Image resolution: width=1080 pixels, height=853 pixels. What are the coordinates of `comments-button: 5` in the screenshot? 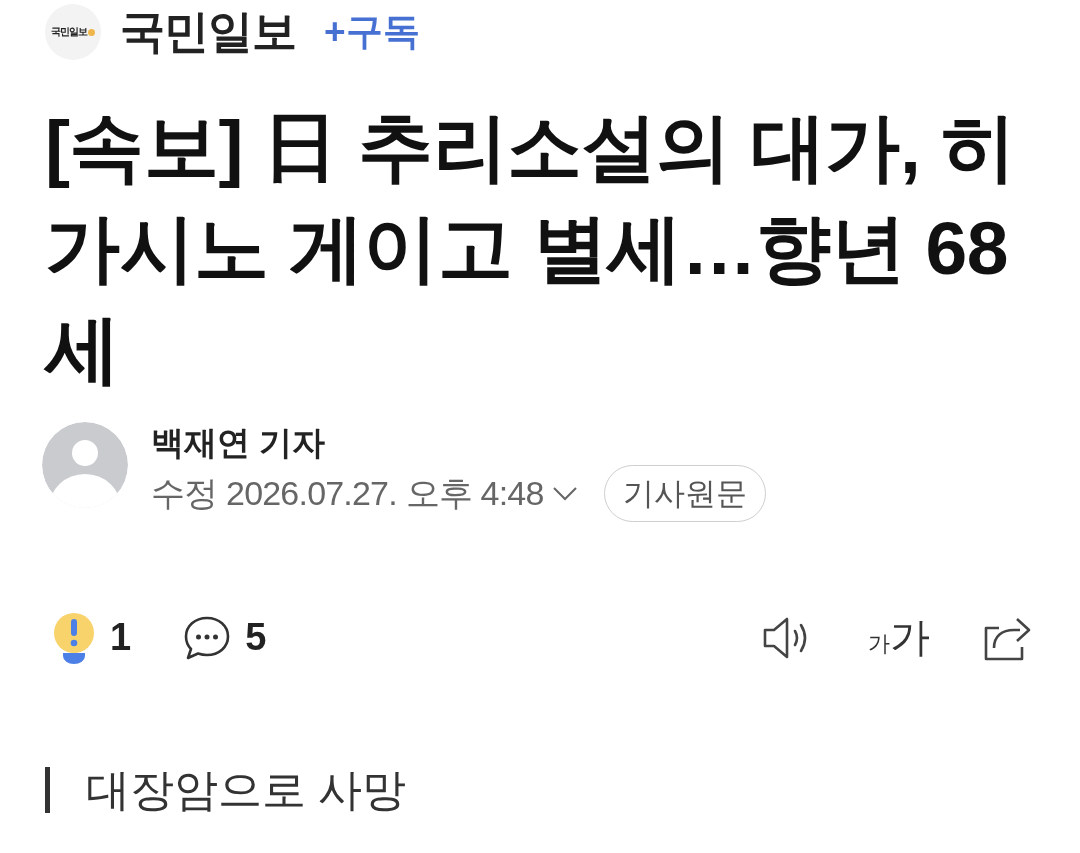 It's located at (225, 637).